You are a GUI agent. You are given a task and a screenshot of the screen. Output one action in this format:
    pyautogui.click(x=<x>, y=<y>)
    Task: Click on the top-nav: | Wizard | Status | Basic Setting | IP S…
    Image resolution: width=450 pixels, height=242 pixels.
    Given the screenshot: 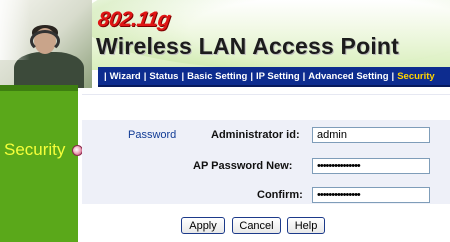 What is the action you would take?
    pyautogui.click(x=274, y=77)
    